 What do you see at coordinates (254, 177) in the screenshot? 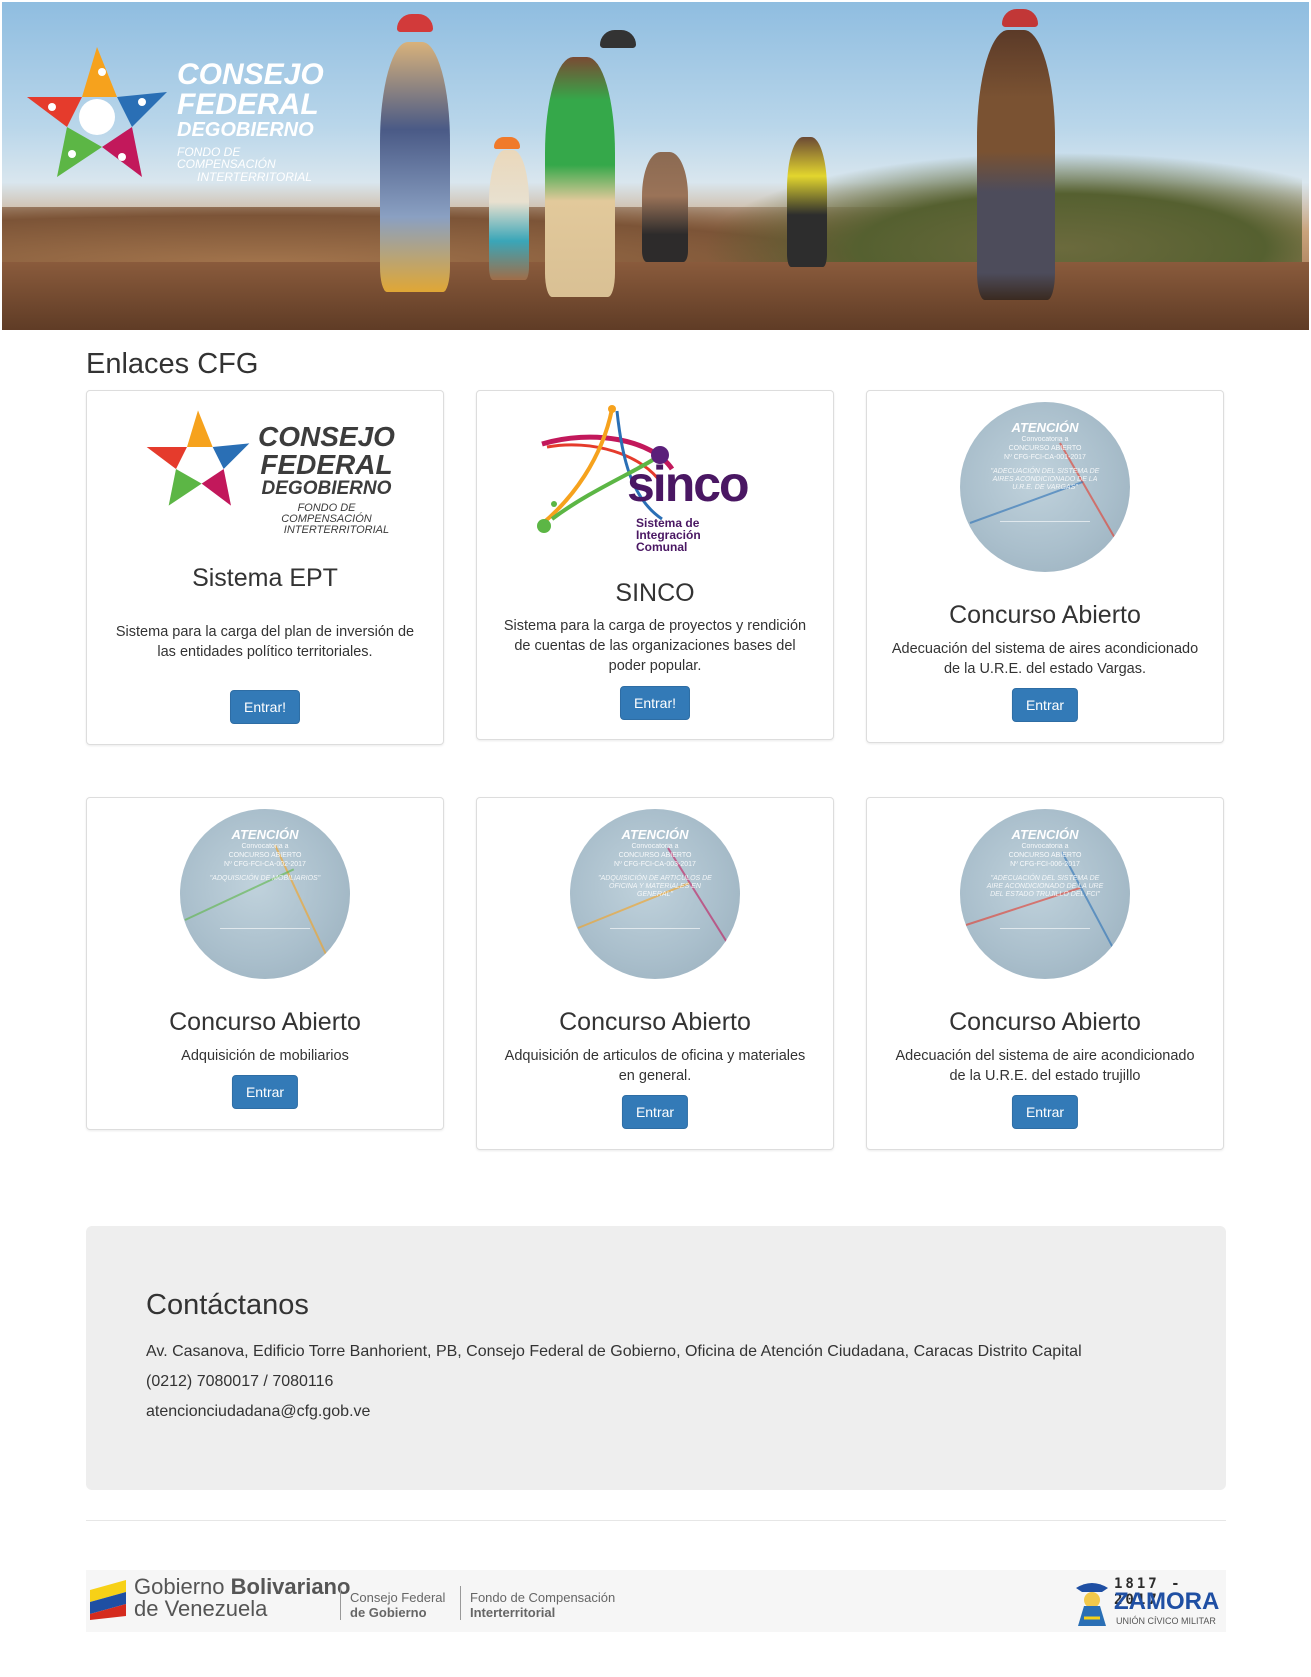
I see `brand-line: INTERTERRITORIAL` at bounding box center [254, 177].